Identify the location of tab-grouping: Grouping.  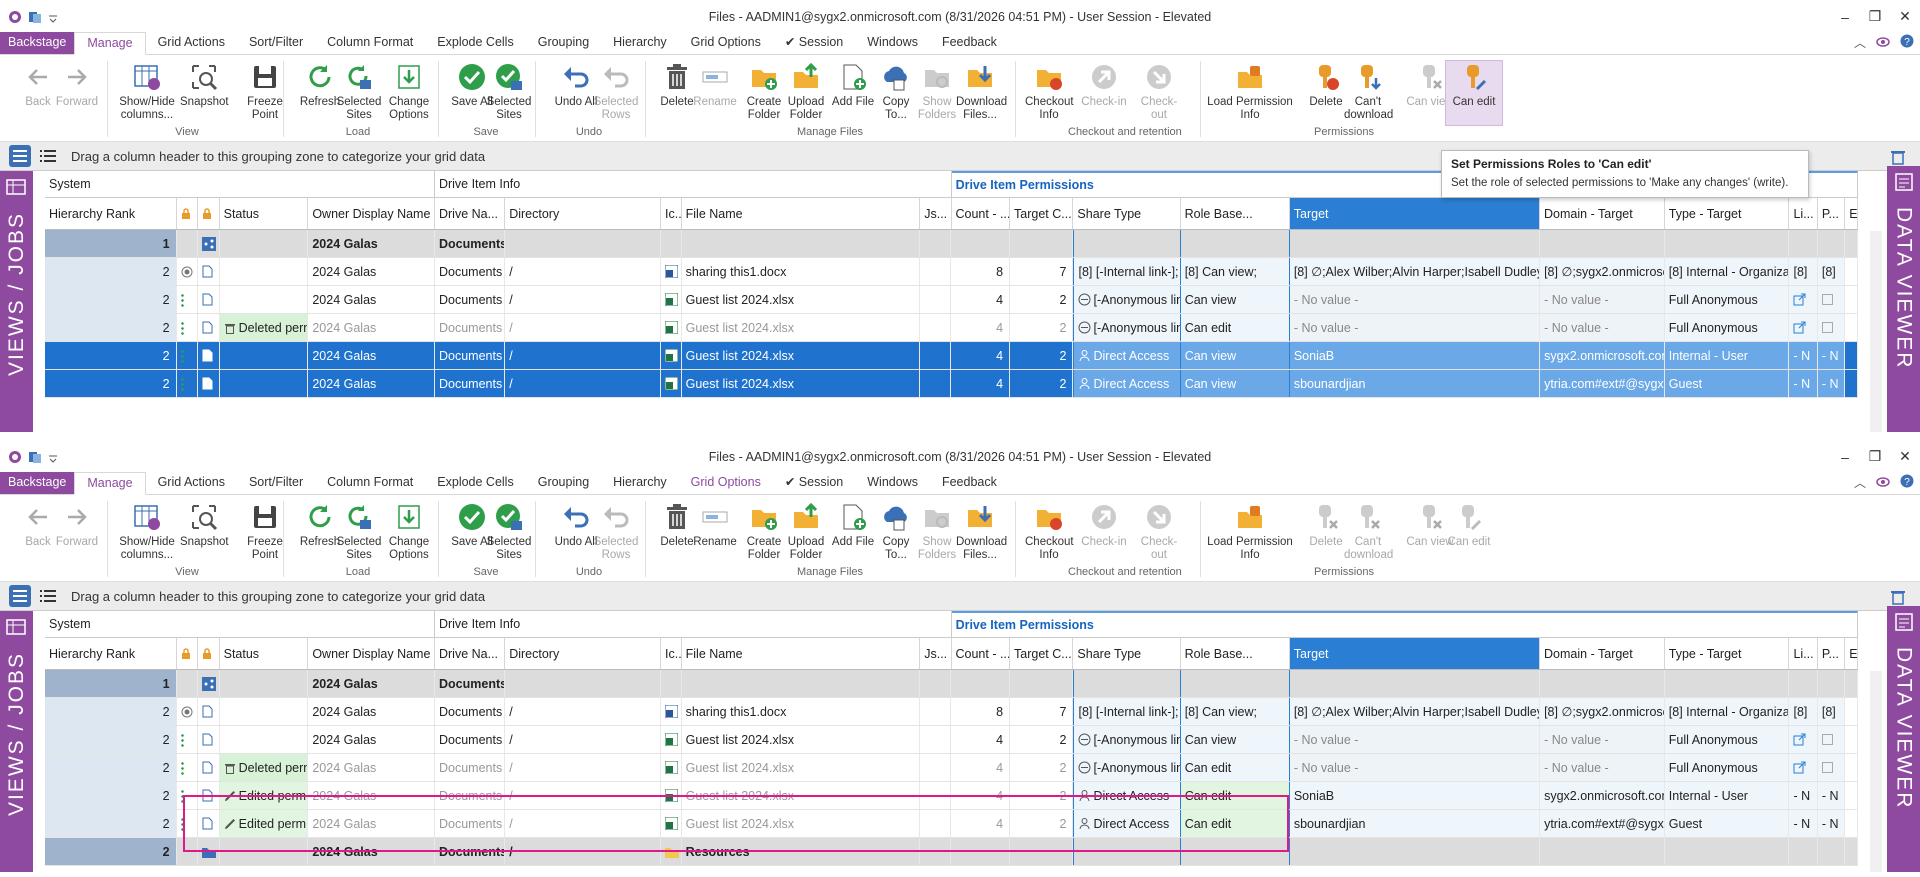
(563, 43).